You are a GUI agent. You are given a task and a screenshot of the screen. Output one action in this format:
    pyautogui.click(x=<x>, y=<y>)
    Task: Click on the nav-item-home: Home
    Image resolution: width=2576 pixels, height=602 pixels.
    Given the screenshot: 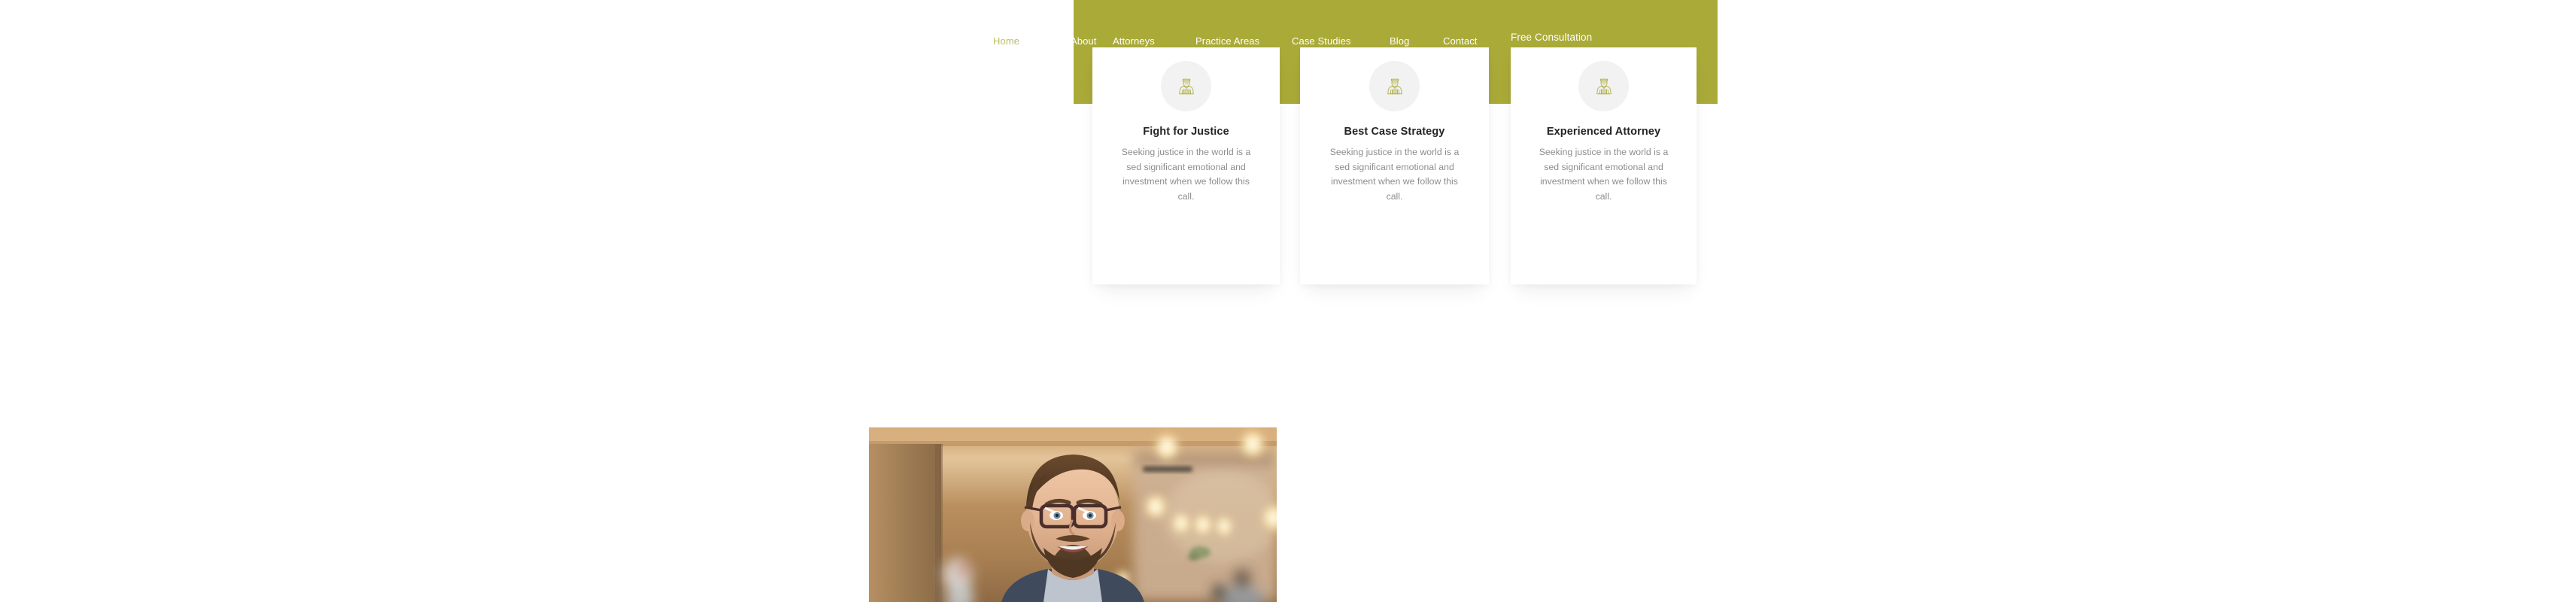 What is the action you would take?
    pyautogui.click(x=1006, y=41)
    